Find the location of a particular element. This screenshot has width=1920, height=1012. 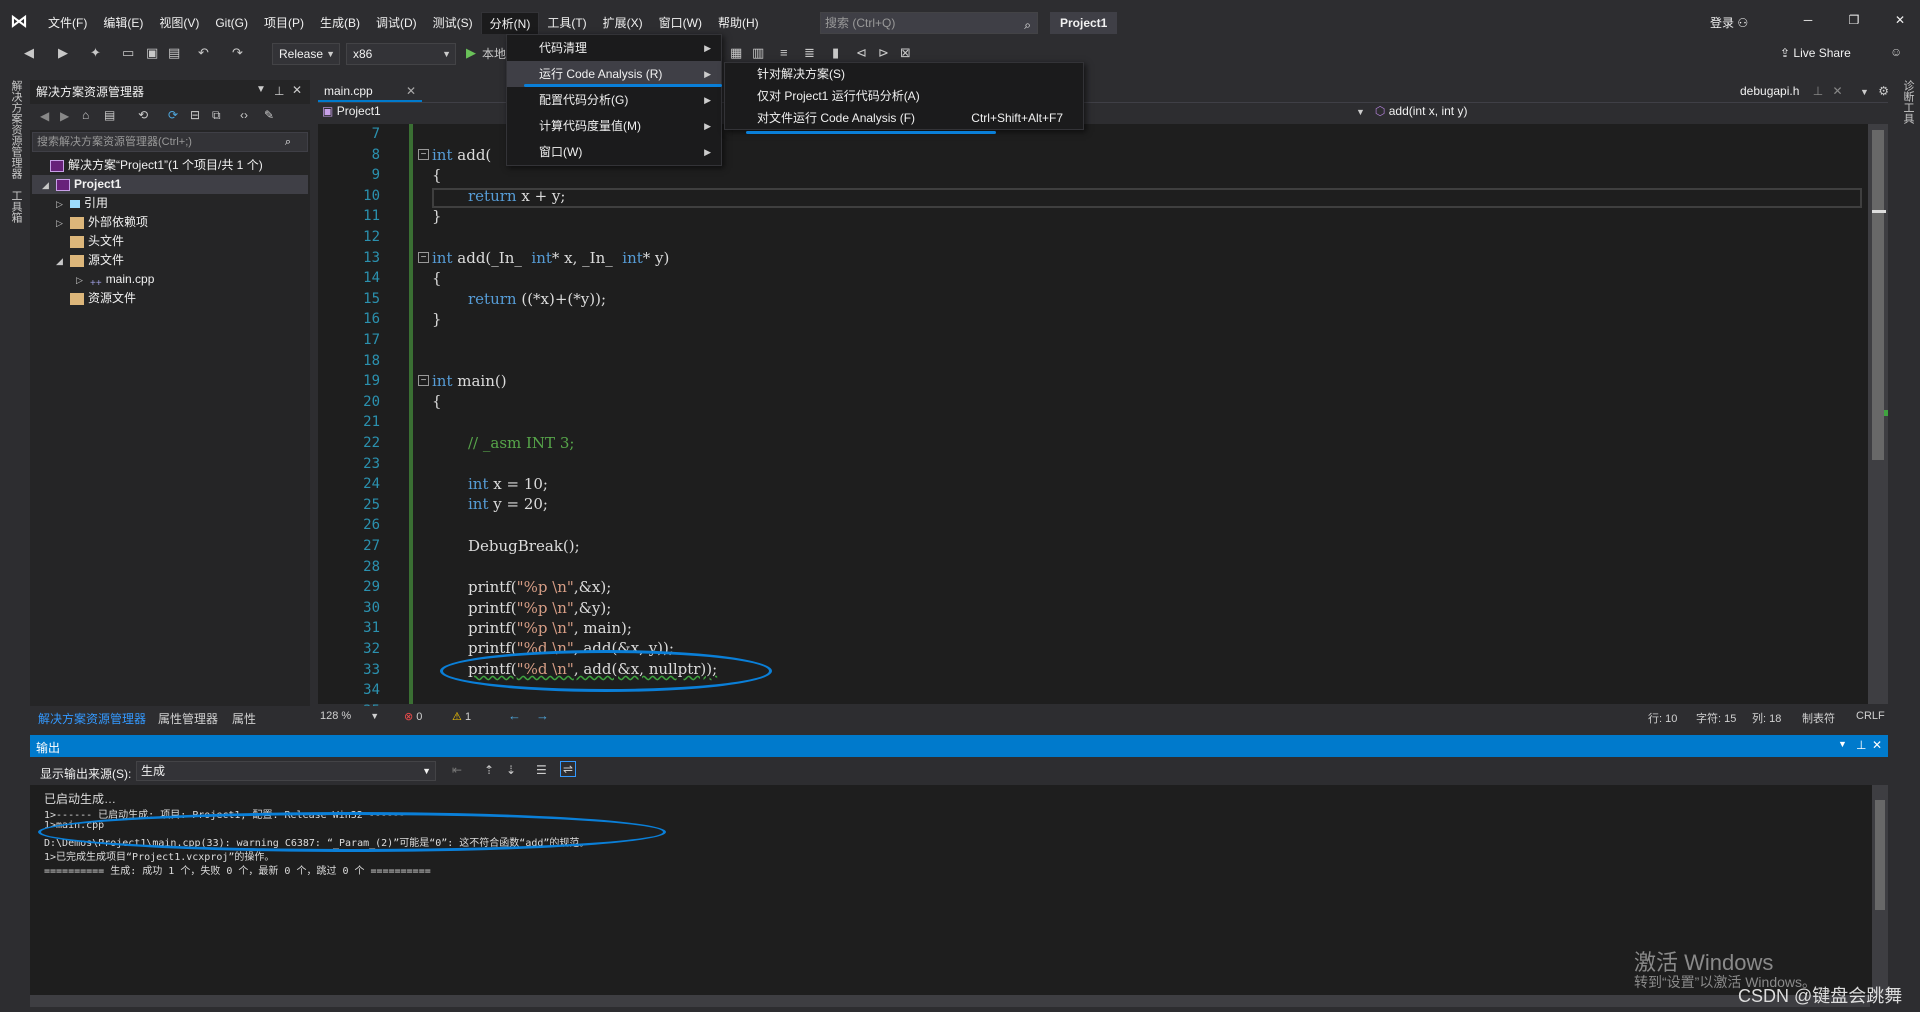

output-source-select: 生成 ▼ is located at coordinates (286, 771).